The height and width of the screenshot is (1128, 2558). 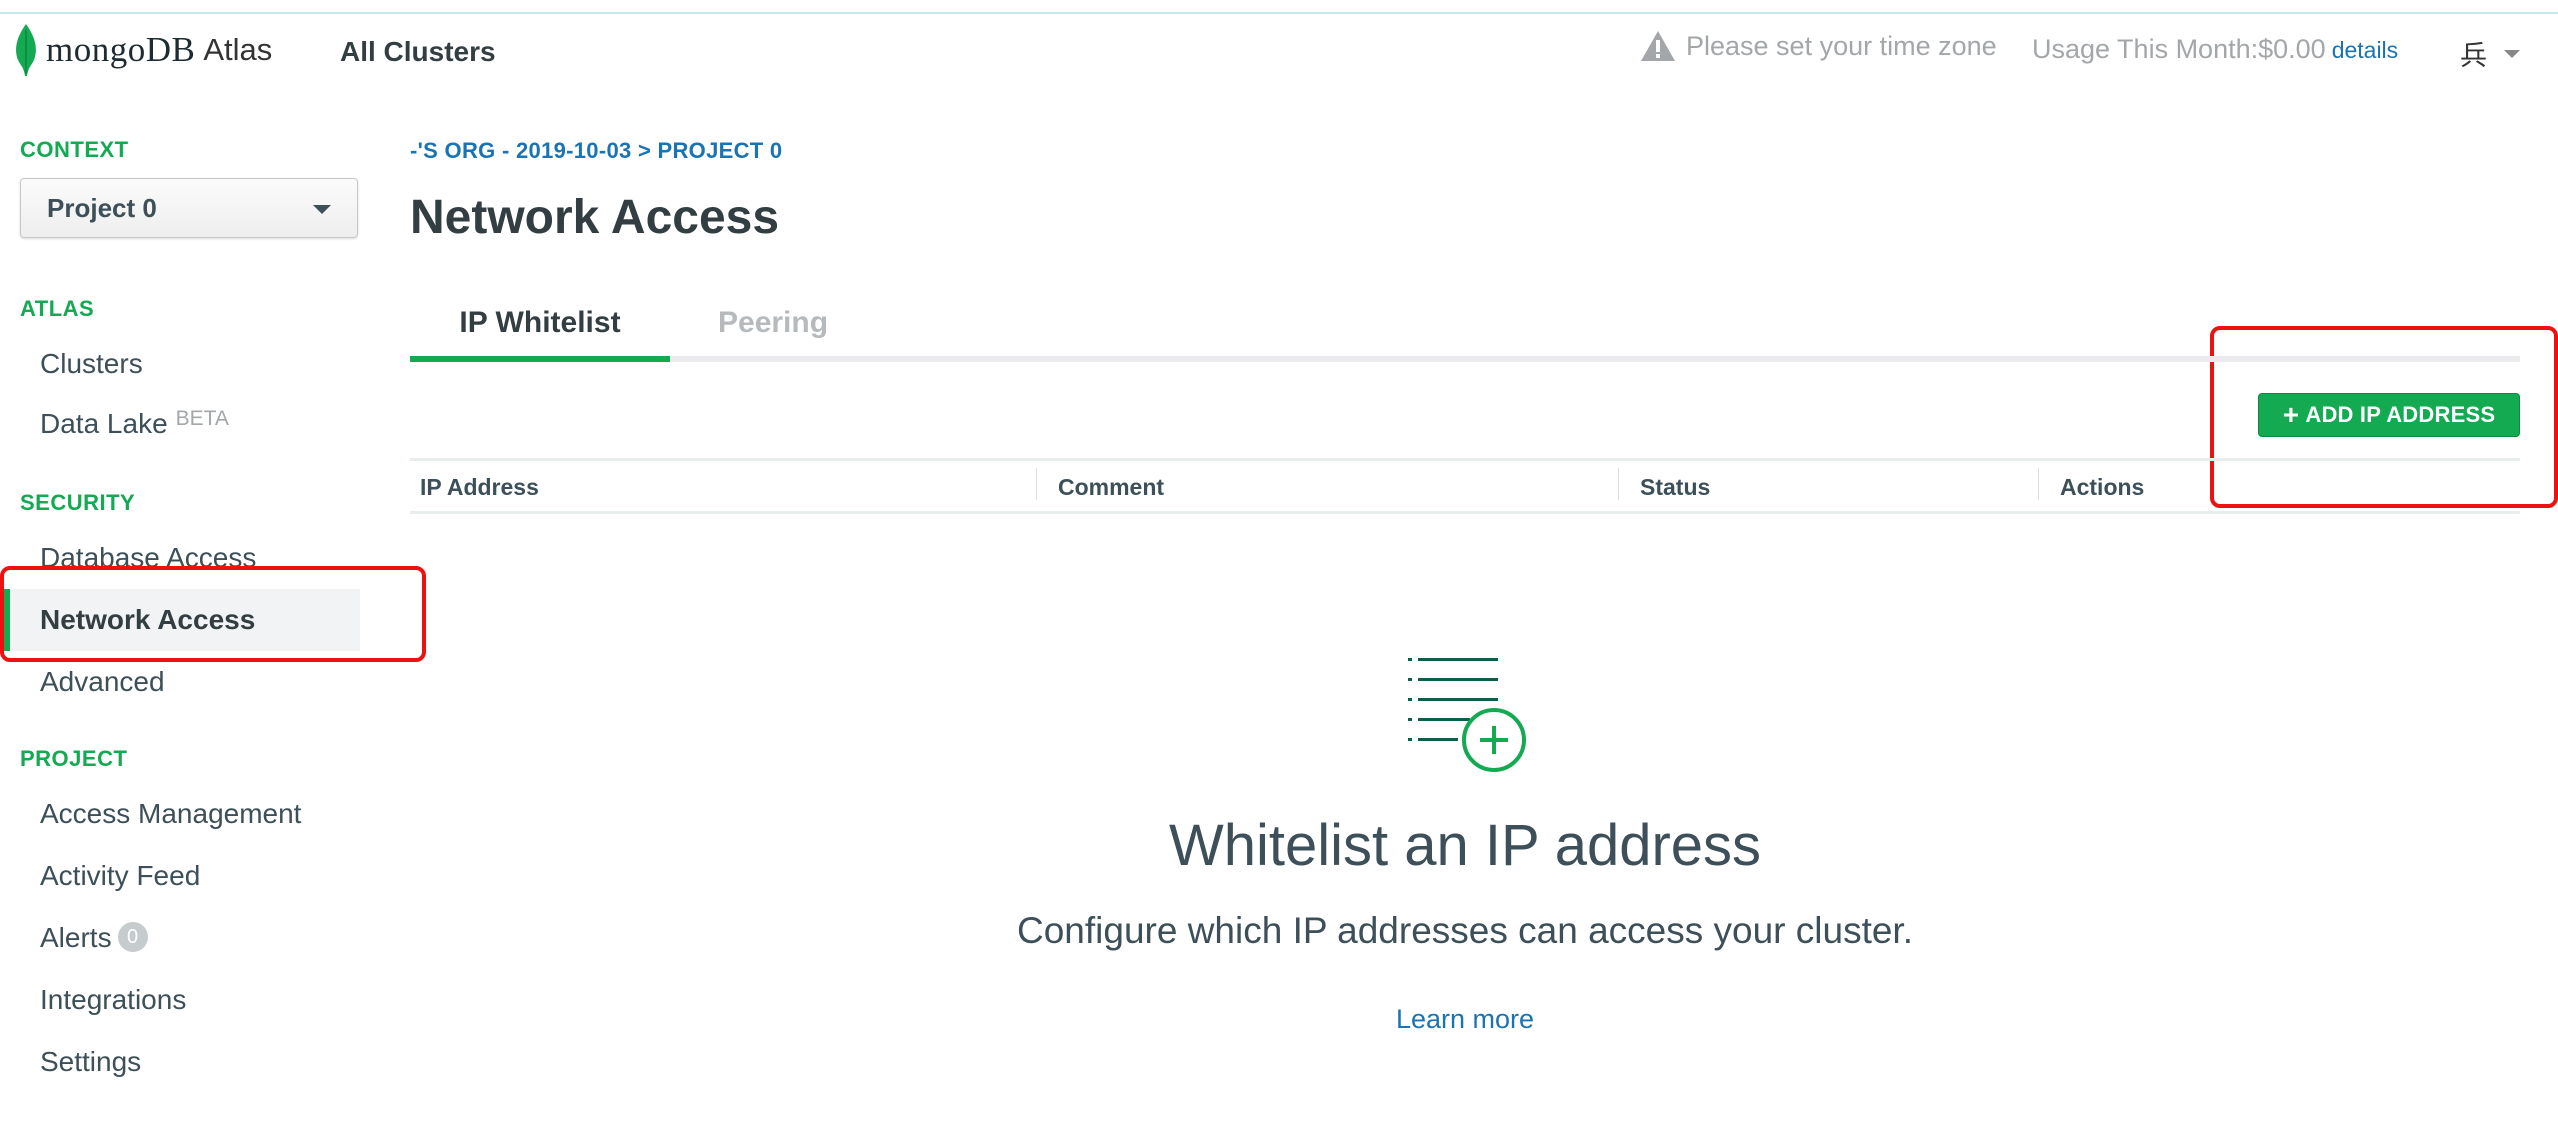 I want to click on add-ip-address-button: + ADD IP ADDRESS, so click(x=2389, y=415).